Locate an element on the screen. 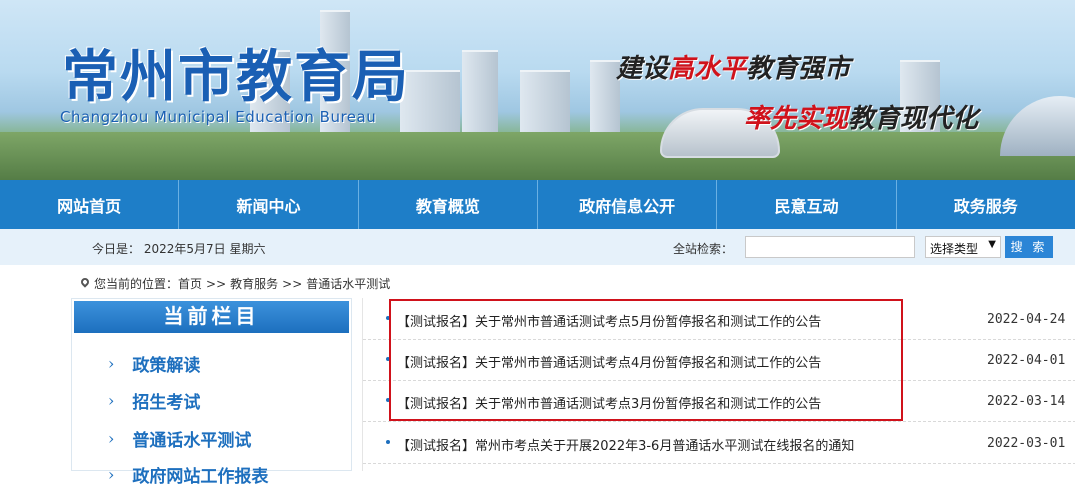 This screenshot has width=1075, height=487. sidebar-item-mandarin: › 普通话水平测试 is located at coordinates (179, 438).